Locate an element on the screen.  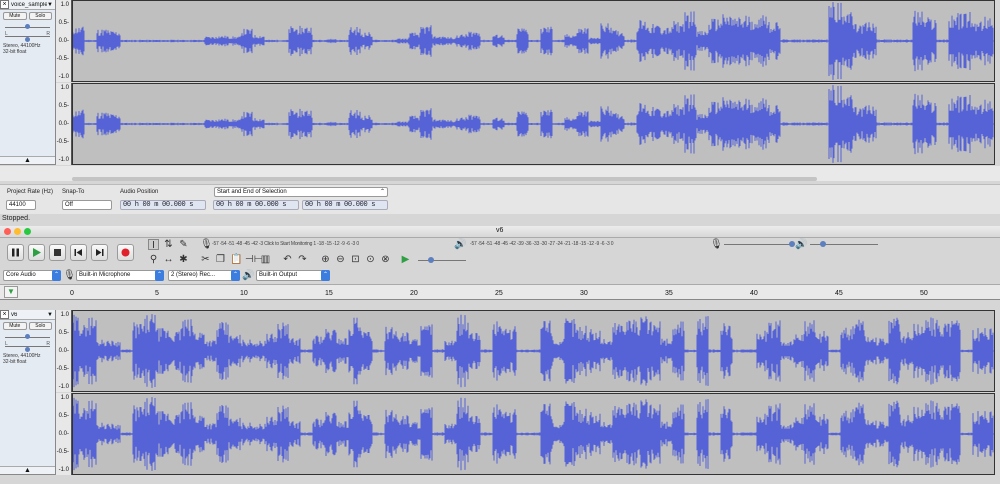
pan-left-label: L is located at coordinates (6, 344).